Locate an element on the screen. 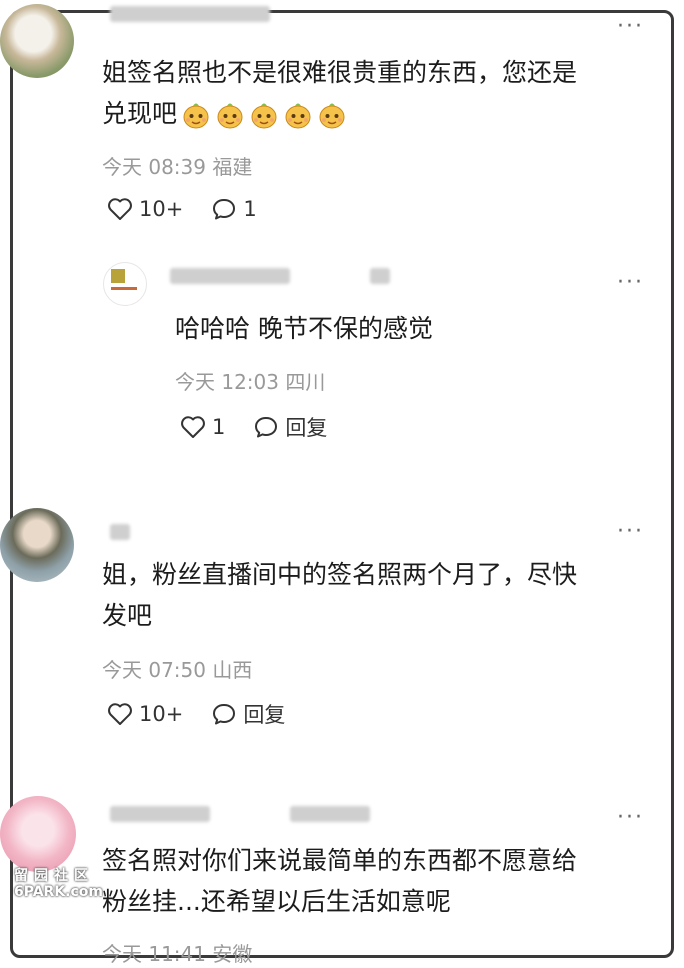 This screenshot has width=684, height=968. reply-count: 1 is located at coordinates (250, 209).